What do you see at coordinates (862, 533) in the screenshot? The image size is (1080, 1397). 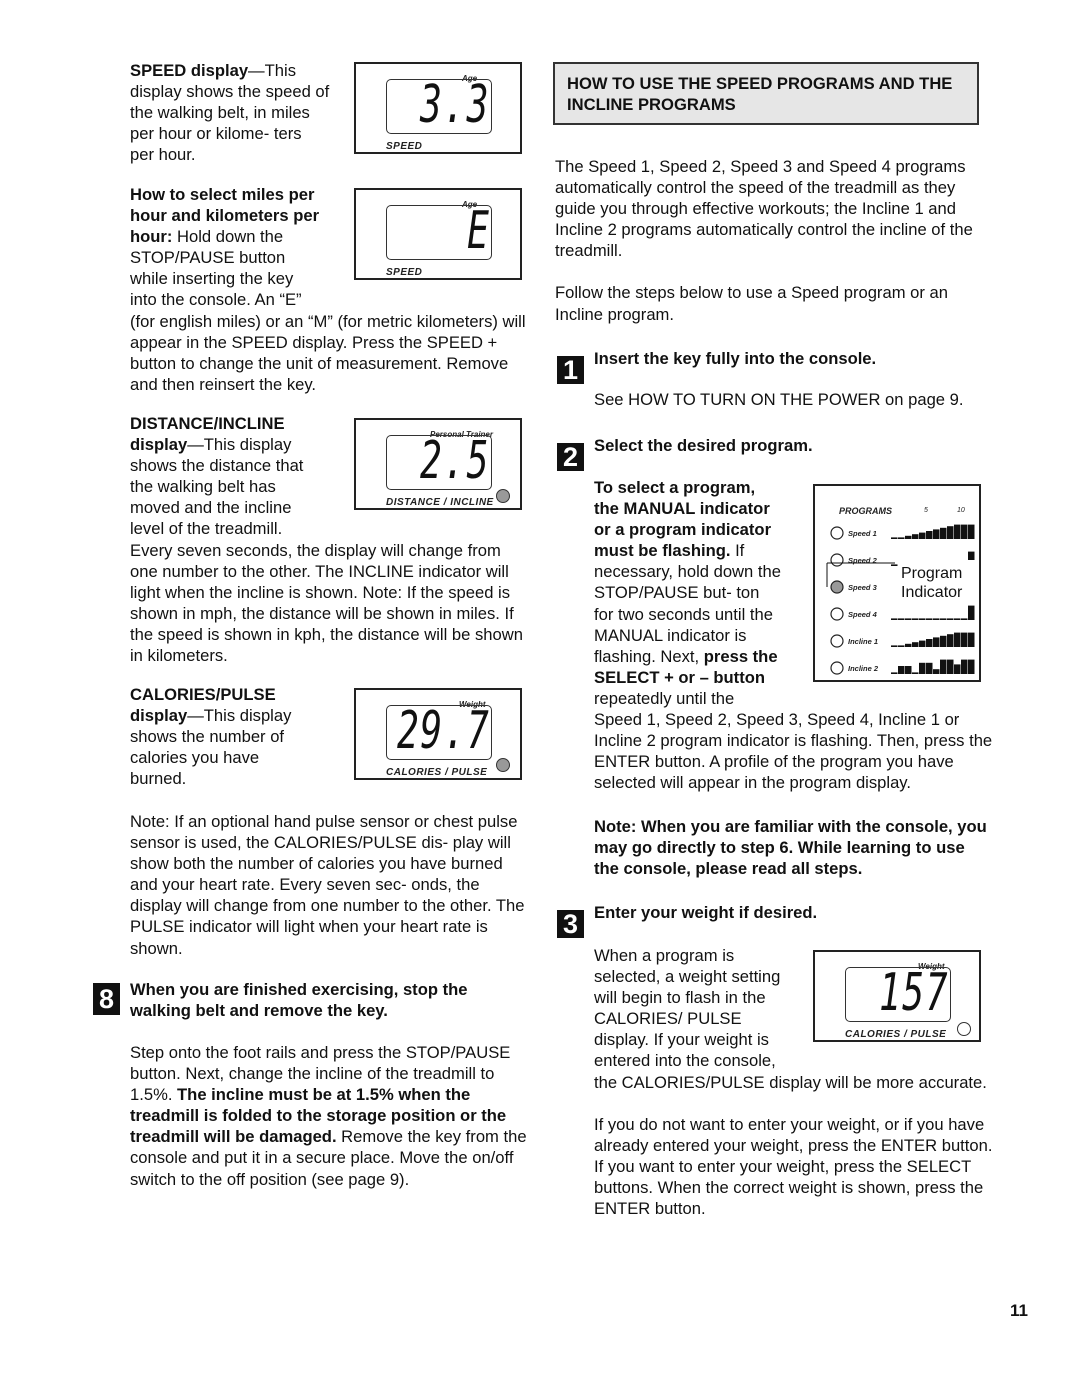 I see `program-label: Speed 1` at bounding box center [862, 533].